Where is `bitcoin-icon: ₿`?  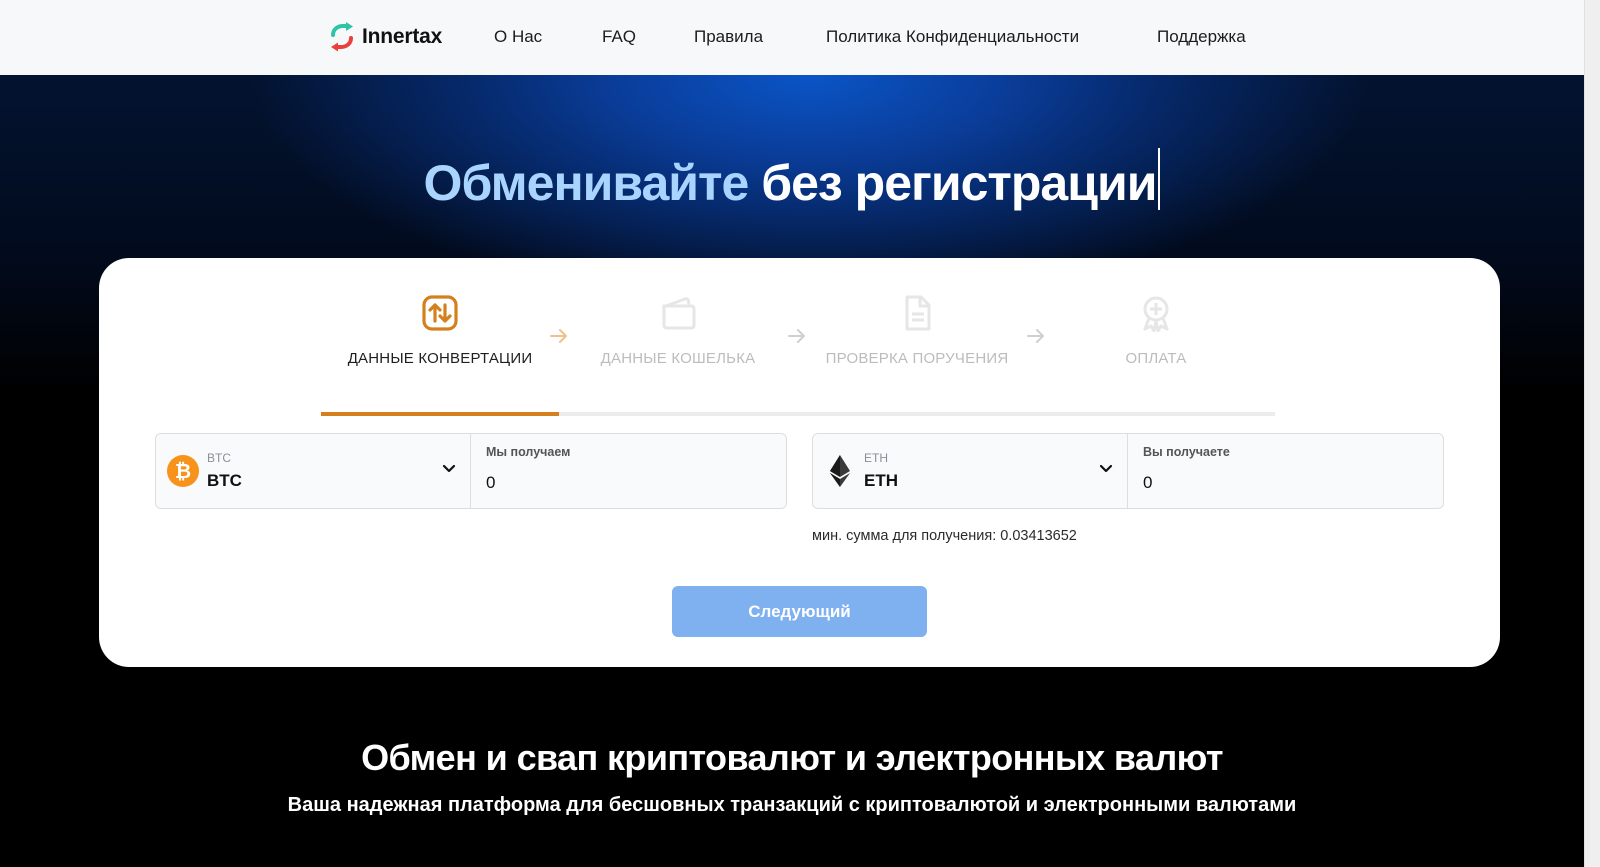 bitcoin-icon: ₿ is located at coordinates (183, 471).